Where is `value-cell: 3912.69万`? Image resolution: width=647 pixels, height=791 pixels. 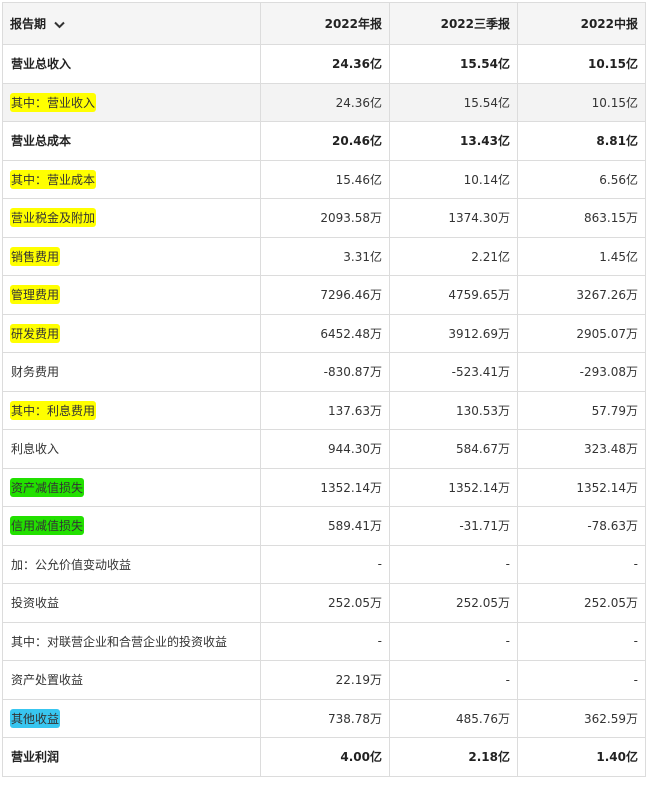 value-cell: 3912.69万 is located at coordinates (453, 333).